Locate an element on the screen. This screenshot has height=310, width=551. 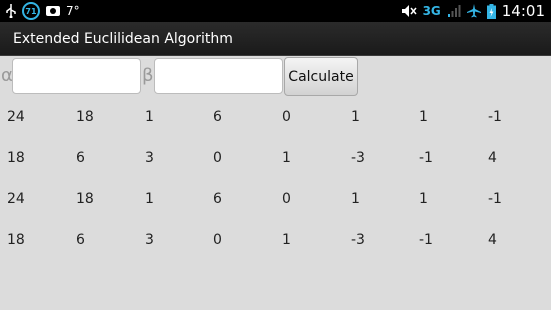
app-title: Extended Euclilidean Algorithm is located at coordinates (123, 39).